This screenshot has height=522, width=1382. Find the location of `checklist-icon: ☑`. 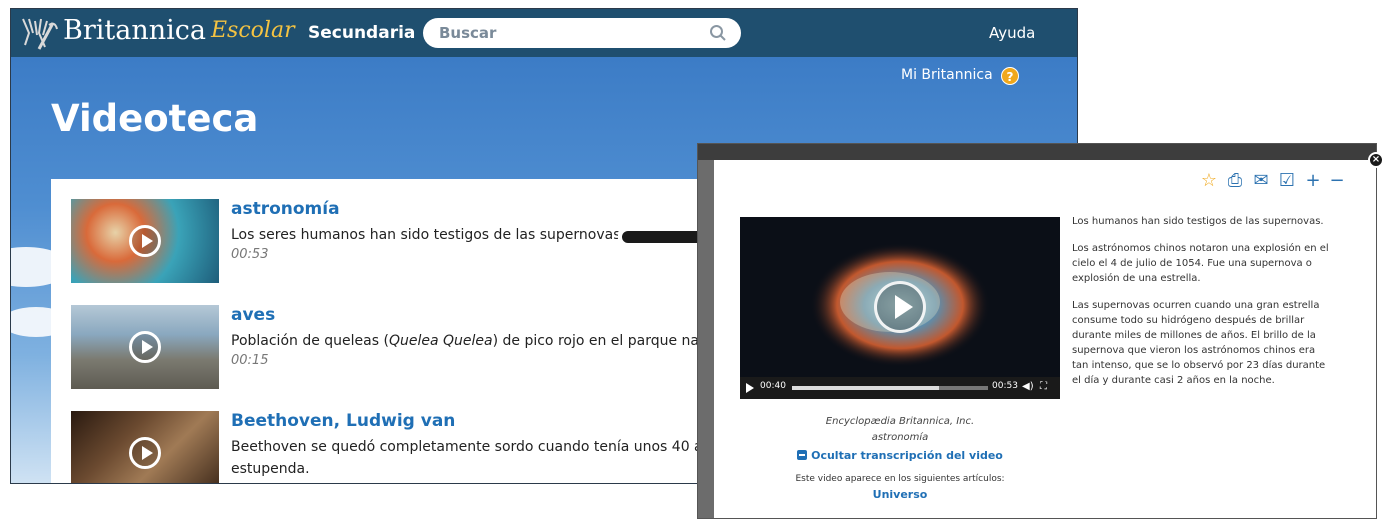

checklist-icon: ☑ is located at coordinates (1287, 181).